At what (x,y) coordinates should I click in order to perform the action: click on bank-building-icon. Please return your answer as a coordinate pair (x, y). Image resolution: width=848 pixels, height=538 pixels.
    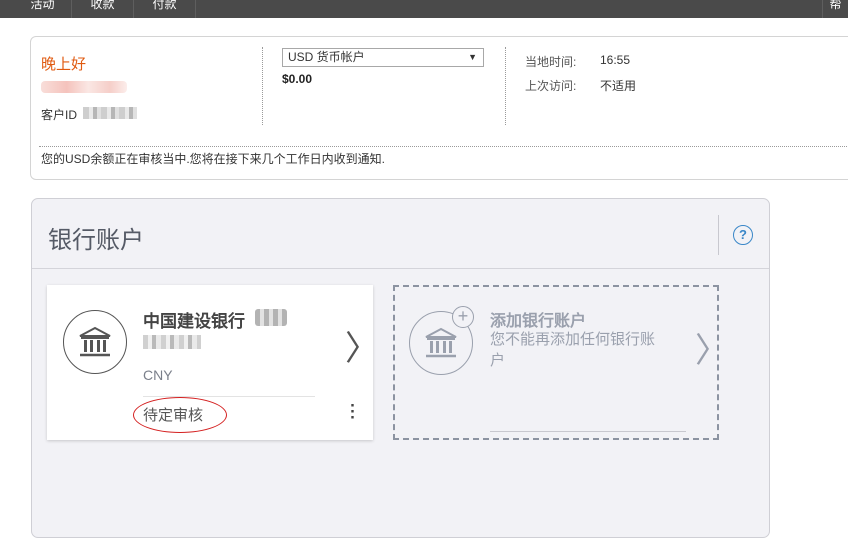
    Looking at the image, I should click on (95, 342).